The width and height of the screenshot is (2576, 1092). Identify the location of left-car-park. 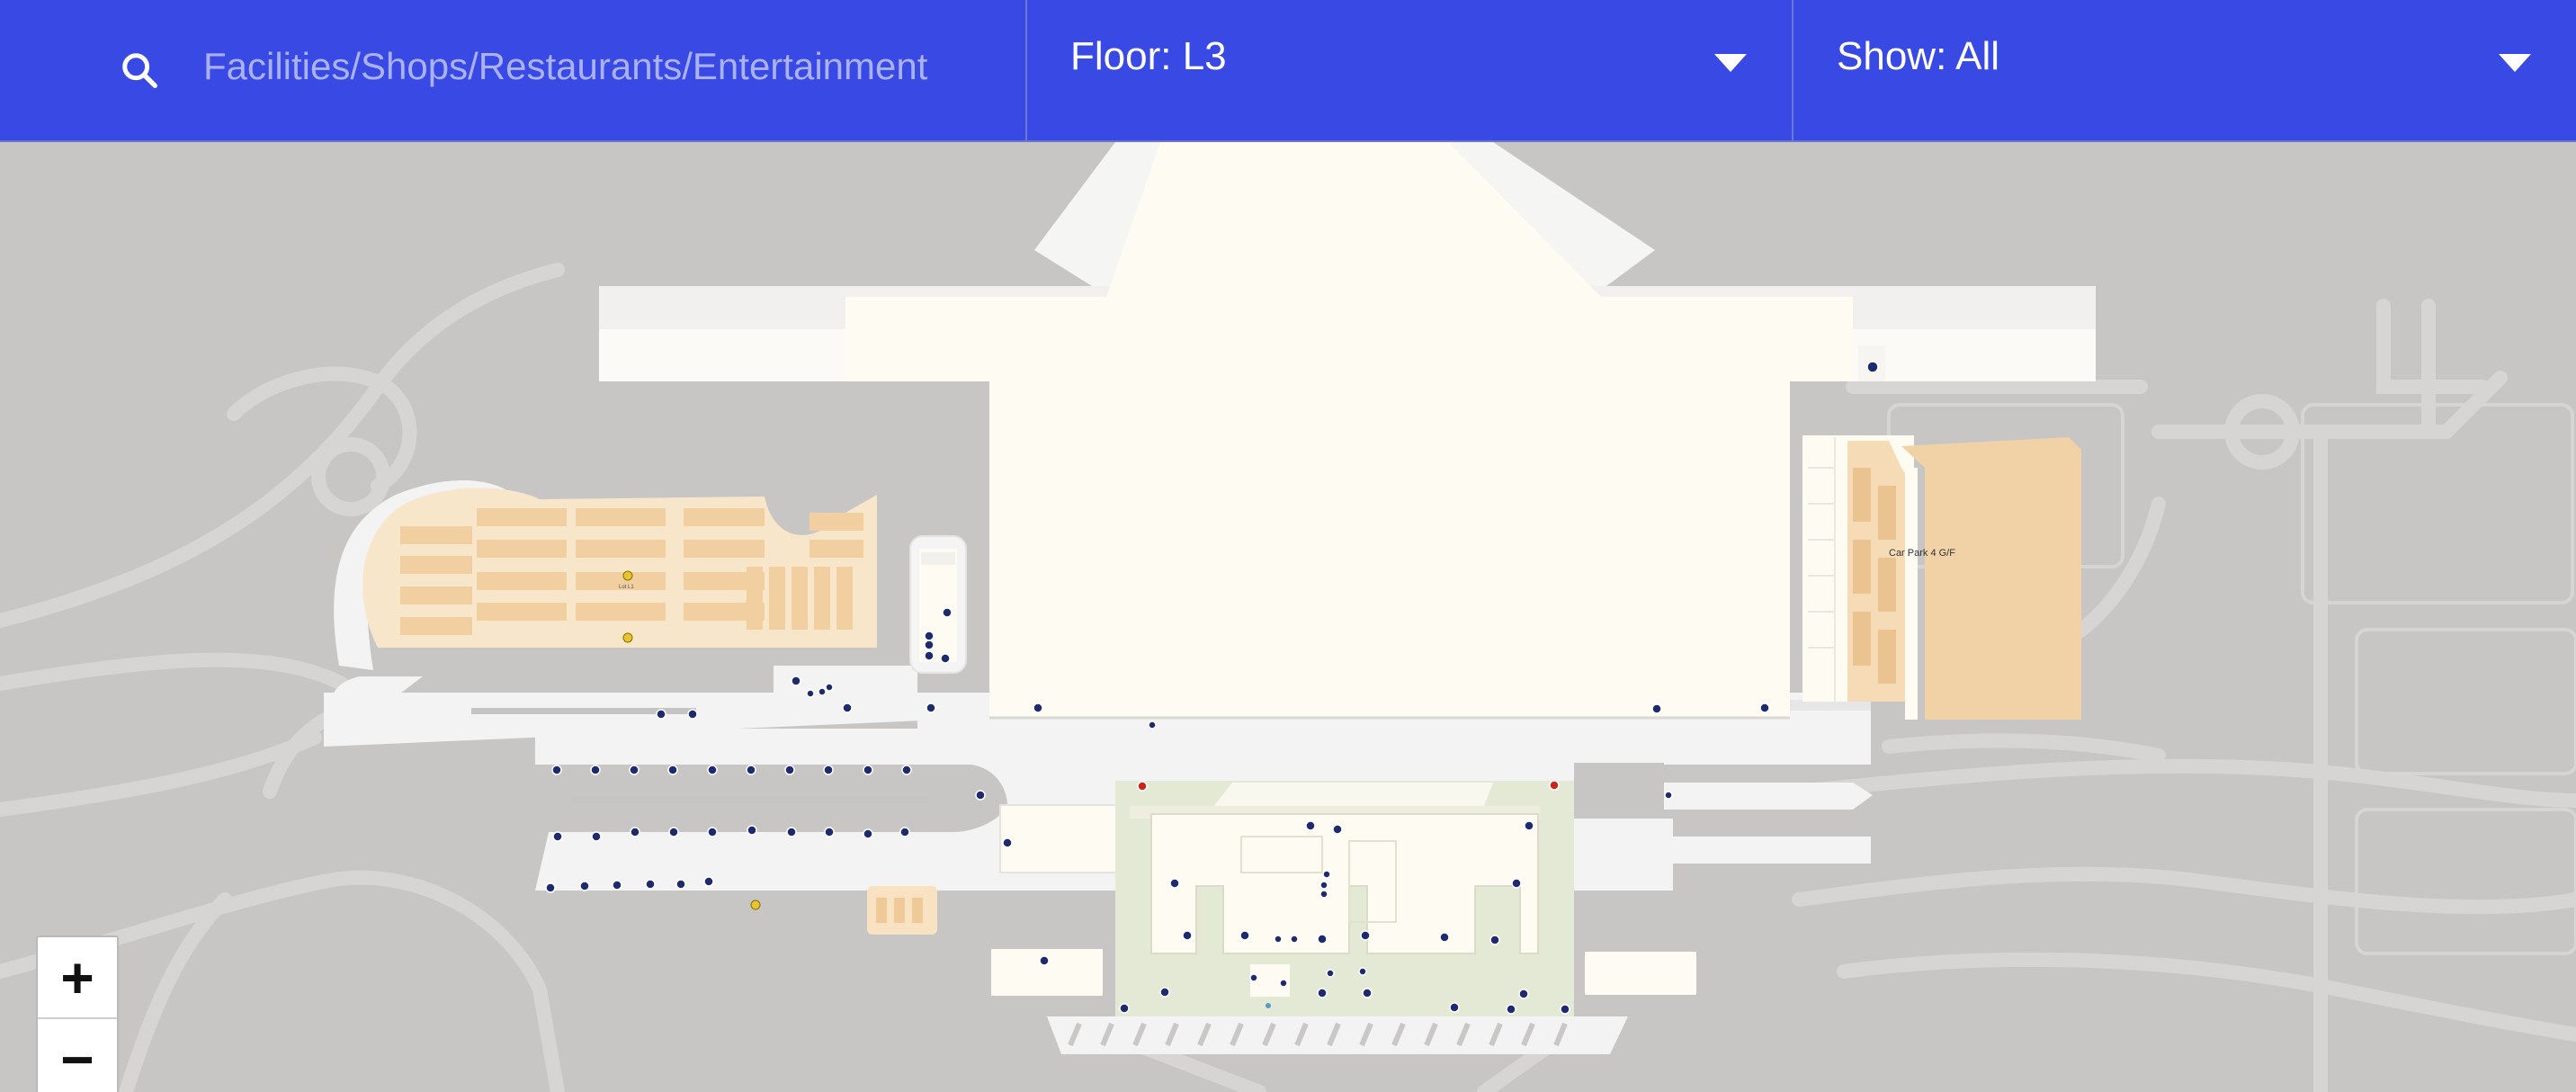
(619, 568).